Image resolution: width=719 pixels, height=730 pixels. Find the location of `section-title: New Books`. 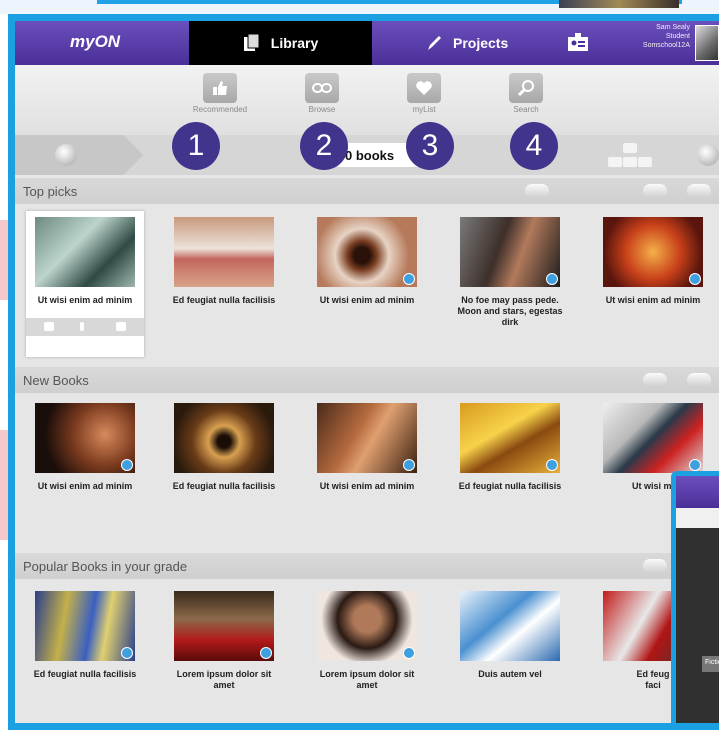

section-title: New Books is located at coordinates (56, 380).